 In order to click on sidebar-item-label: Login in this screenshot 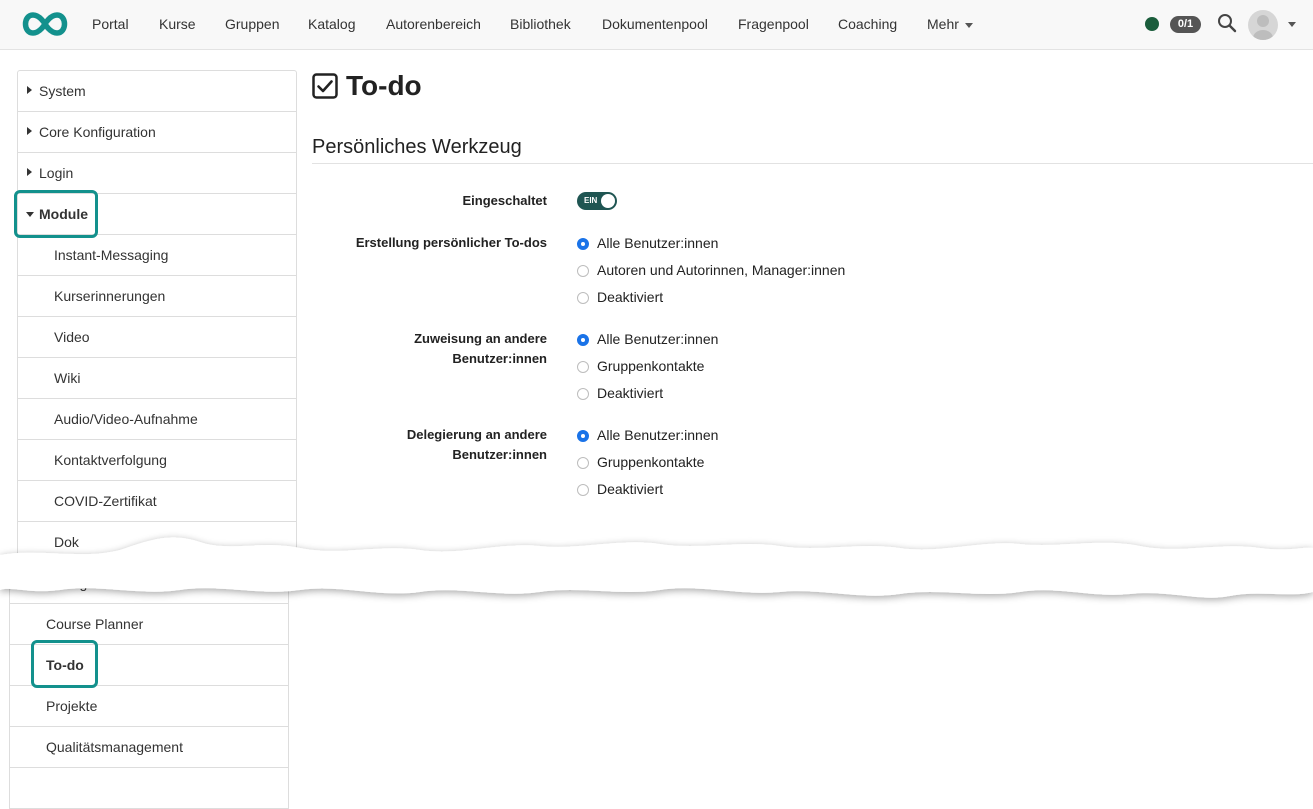, I will do `click(56, 173)`.